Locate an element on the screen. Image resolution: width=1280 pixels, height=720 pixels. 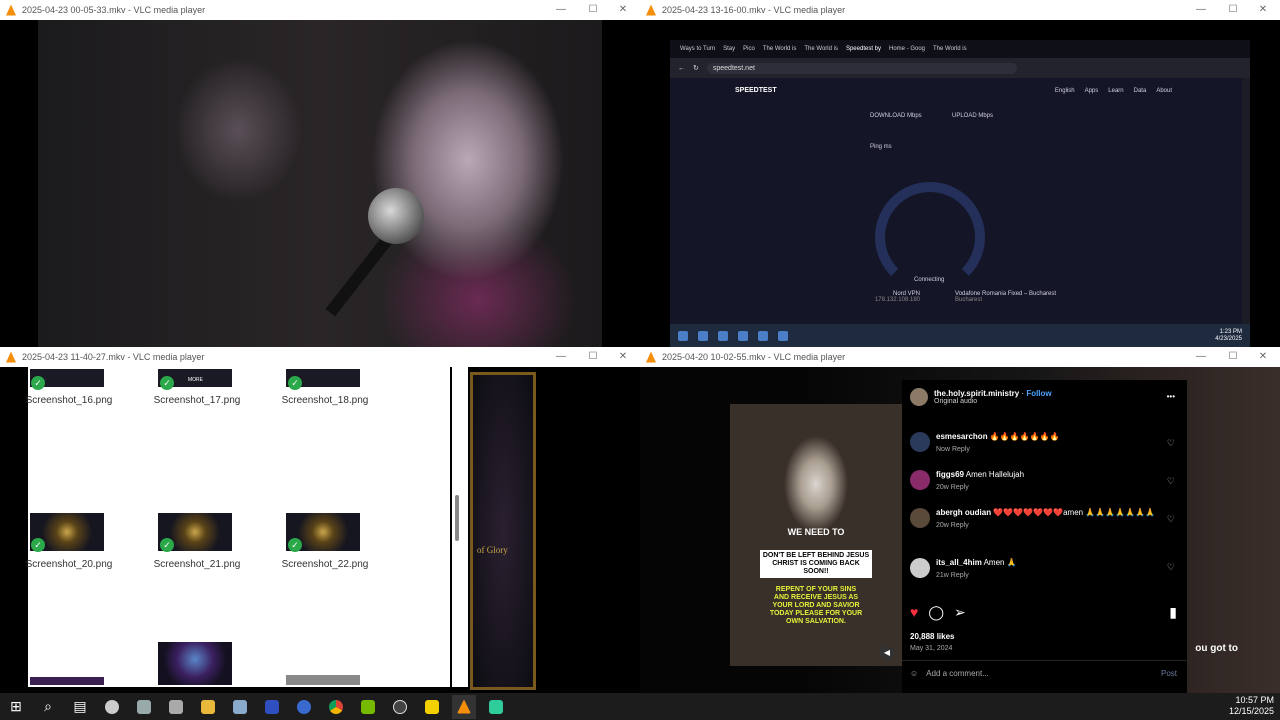
tab: Home - Goog is located at coordinates (907, 49).